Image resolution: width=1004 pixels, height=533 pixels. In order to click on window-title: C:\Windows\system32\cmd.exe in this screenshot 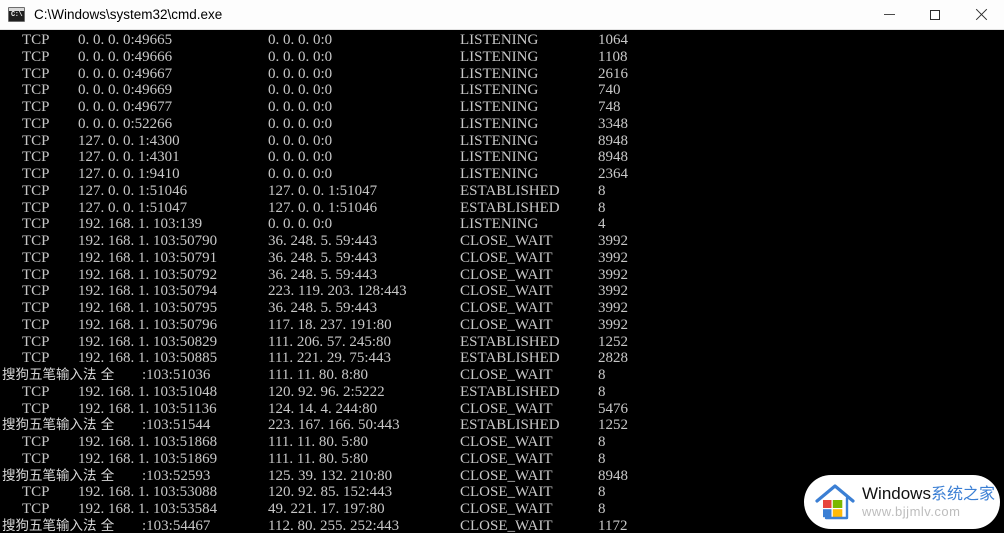, I will do `click(128, 14)`.